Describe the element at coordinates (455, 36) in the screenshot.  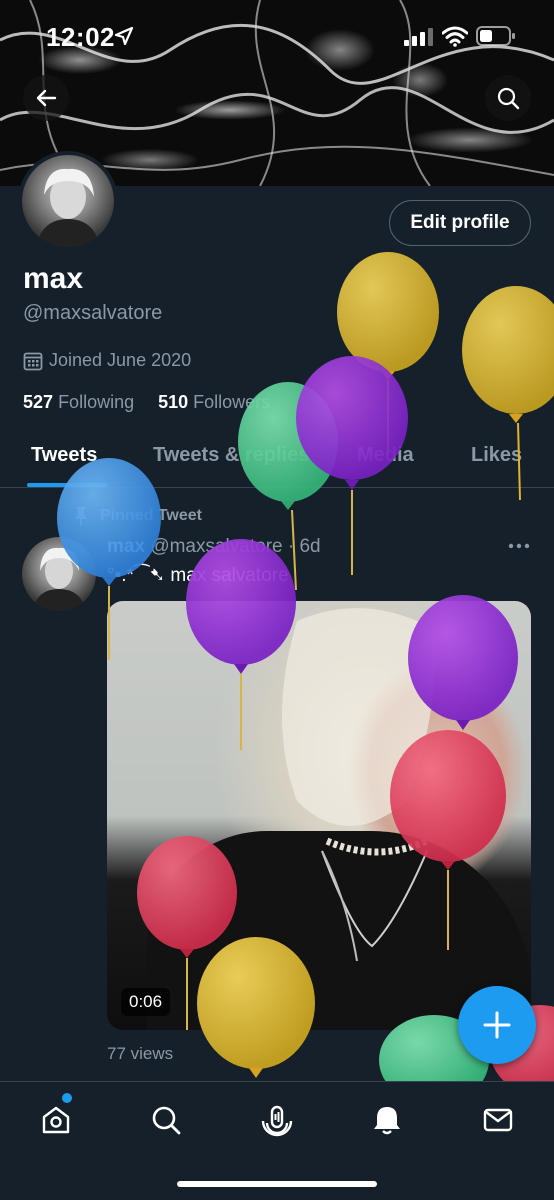
I see `wifi-icon` at that location.